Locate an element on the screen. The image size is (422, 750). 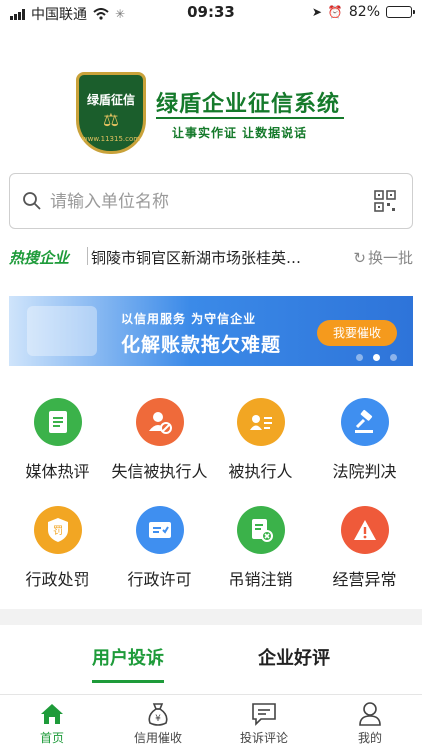
person-banned-icon is located at coordinates (160, 423).